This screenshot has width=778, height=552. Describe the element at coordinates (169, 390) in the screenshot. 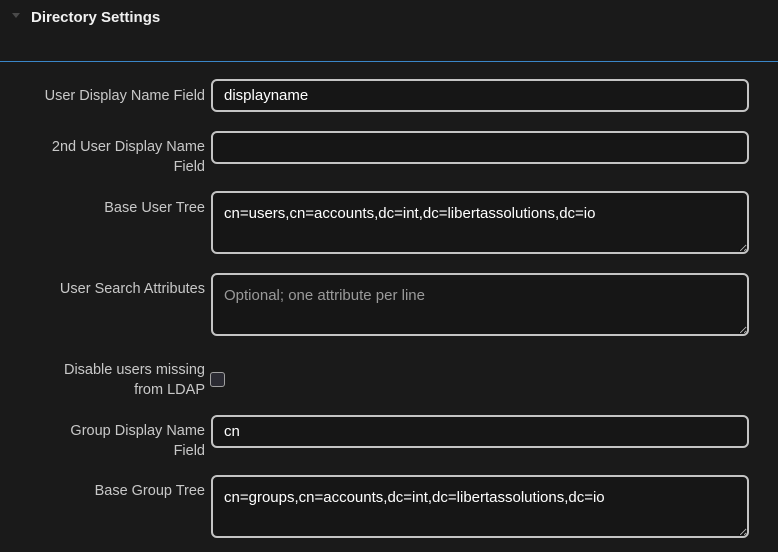

I see `label-line: from LDAP` at that location.